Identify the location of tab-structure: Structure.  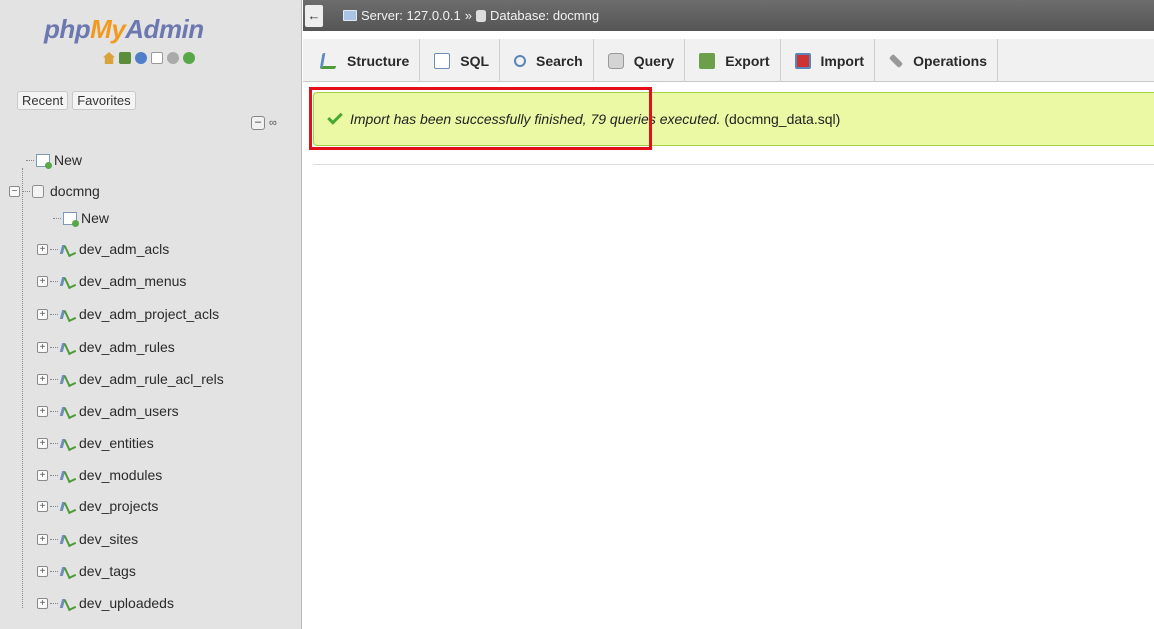
(364, 60).